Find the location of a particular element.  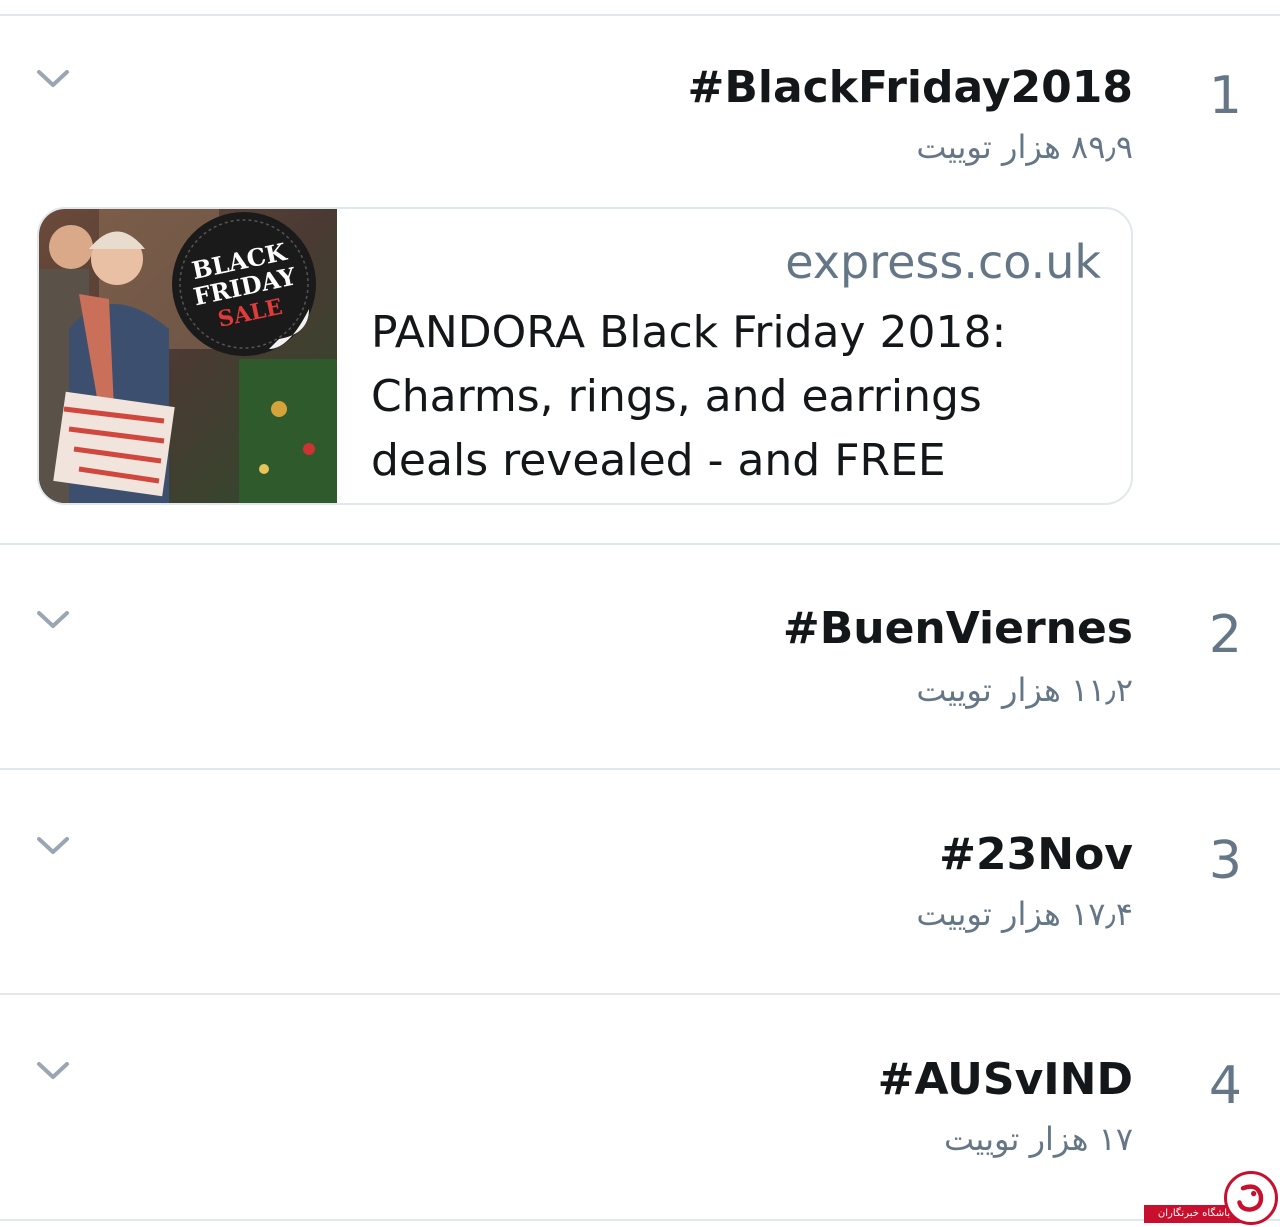

trend-hashtag: #AUSvIND is located at coordinates (1005, 1079).